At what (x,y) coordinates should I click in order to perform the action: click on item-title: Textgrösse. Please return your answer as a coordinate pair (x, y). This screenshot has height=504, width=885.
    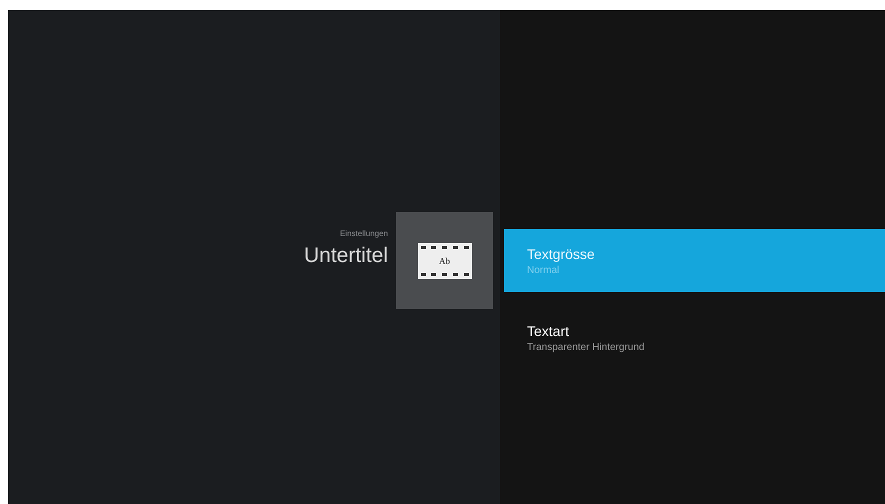
    Looking at the image, I should click on (561, 254).